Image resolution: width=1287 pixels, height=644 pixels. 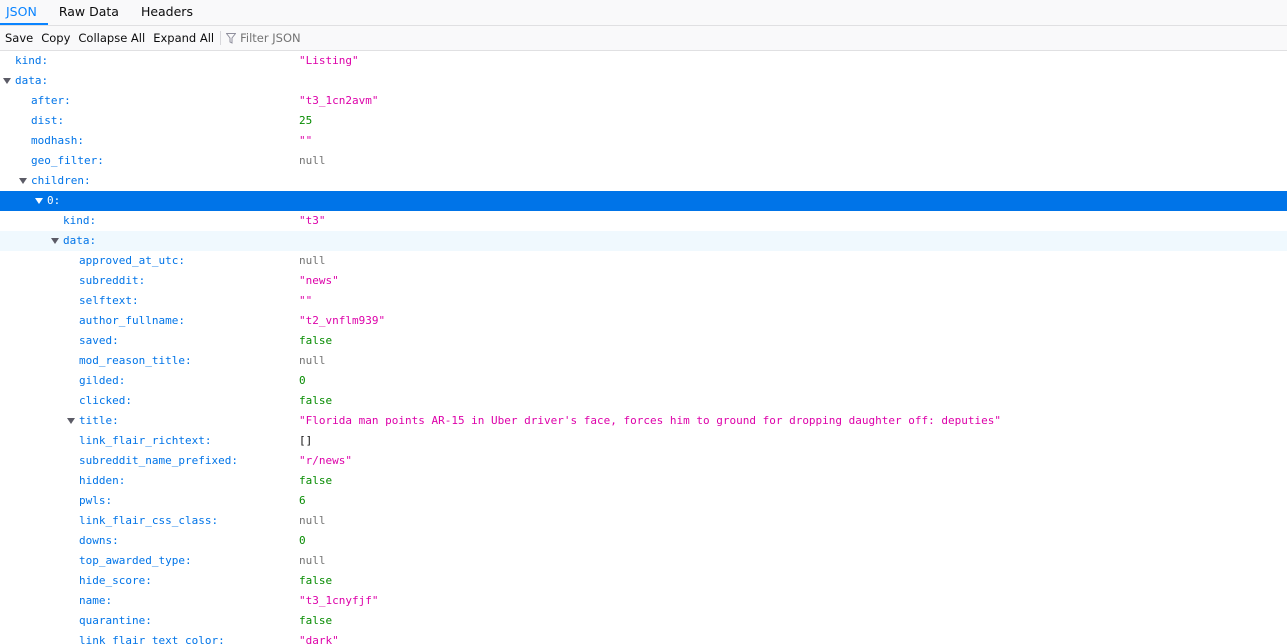 I want to click on tree-value: "r/news", so click(x=325, y=460).